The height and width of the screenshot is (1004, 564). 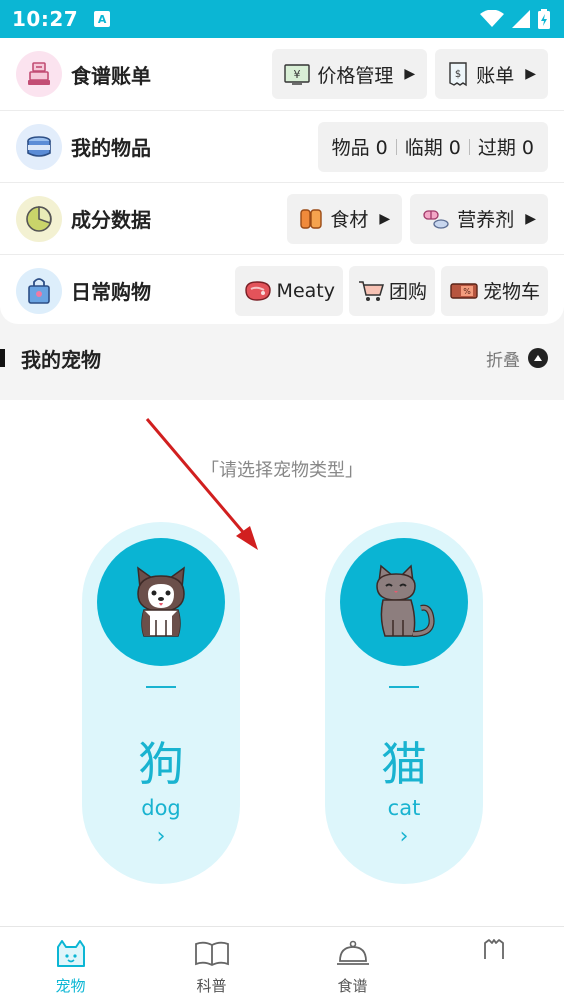 I want to click on row-recipe-bill: 食谱账单 ¥ 价格管理 ▶ $ 账单 ▶, so click(x=282, y=74).